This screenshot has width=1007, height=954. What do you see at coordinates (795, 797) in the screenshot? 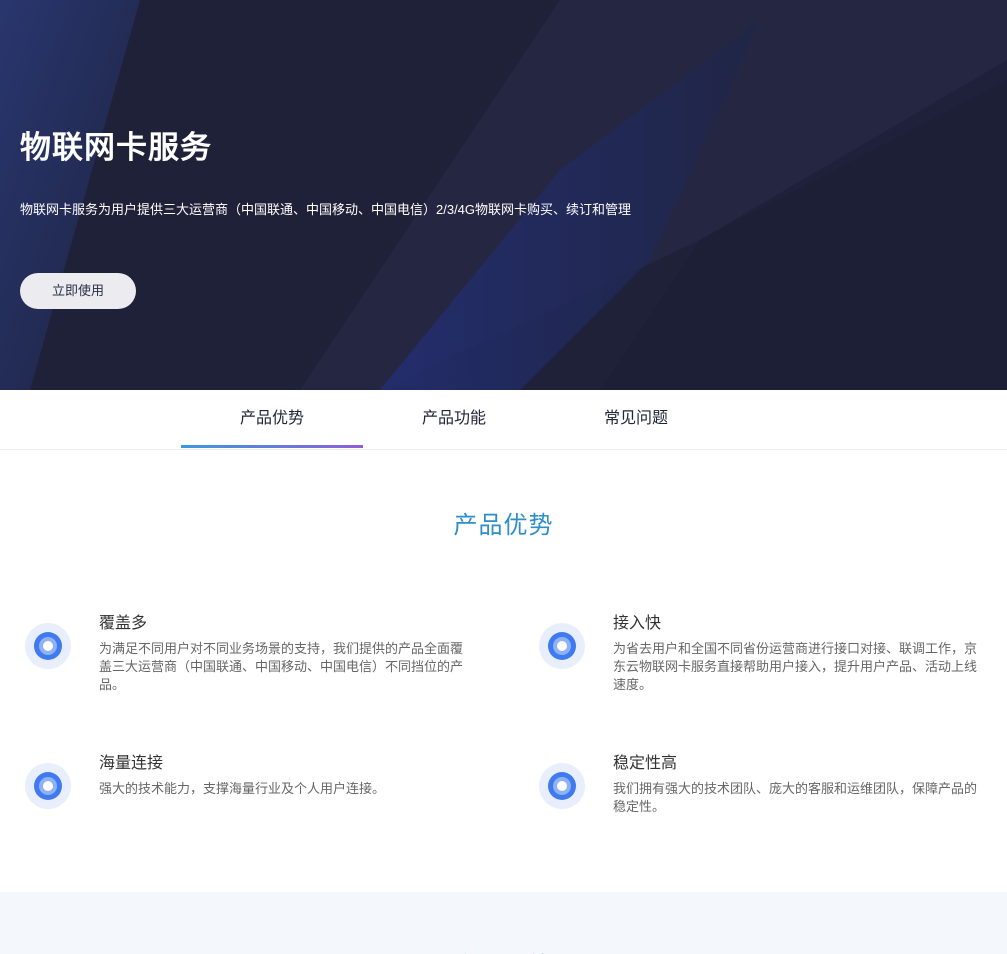
I see `advantage-desc: 我们拥有强大的技术团队、庞大的客服和运维团队，保障产品的稳定性。` at bounding box center [795, 797].